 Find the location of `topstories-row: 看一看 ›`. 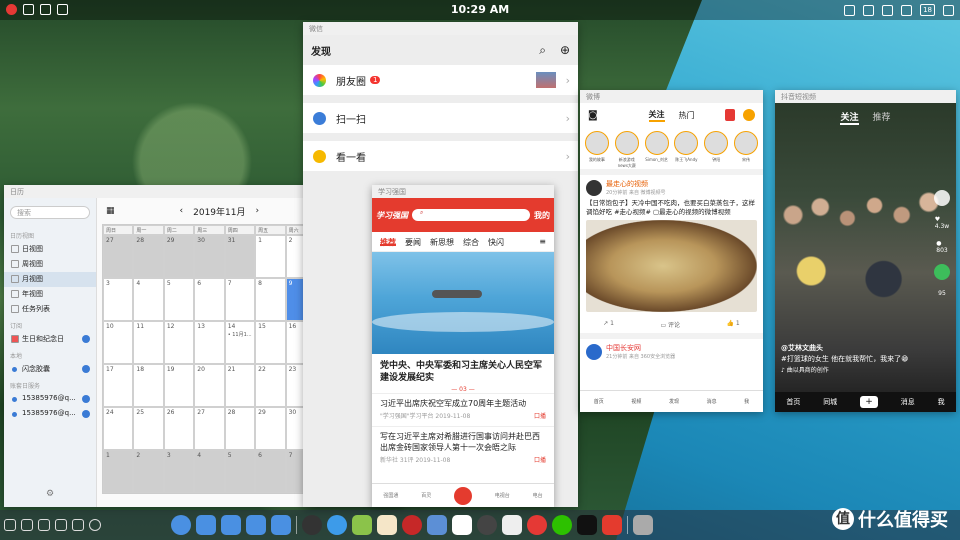

topstories-row: 看一看 › is located at coordinates (440, 156).